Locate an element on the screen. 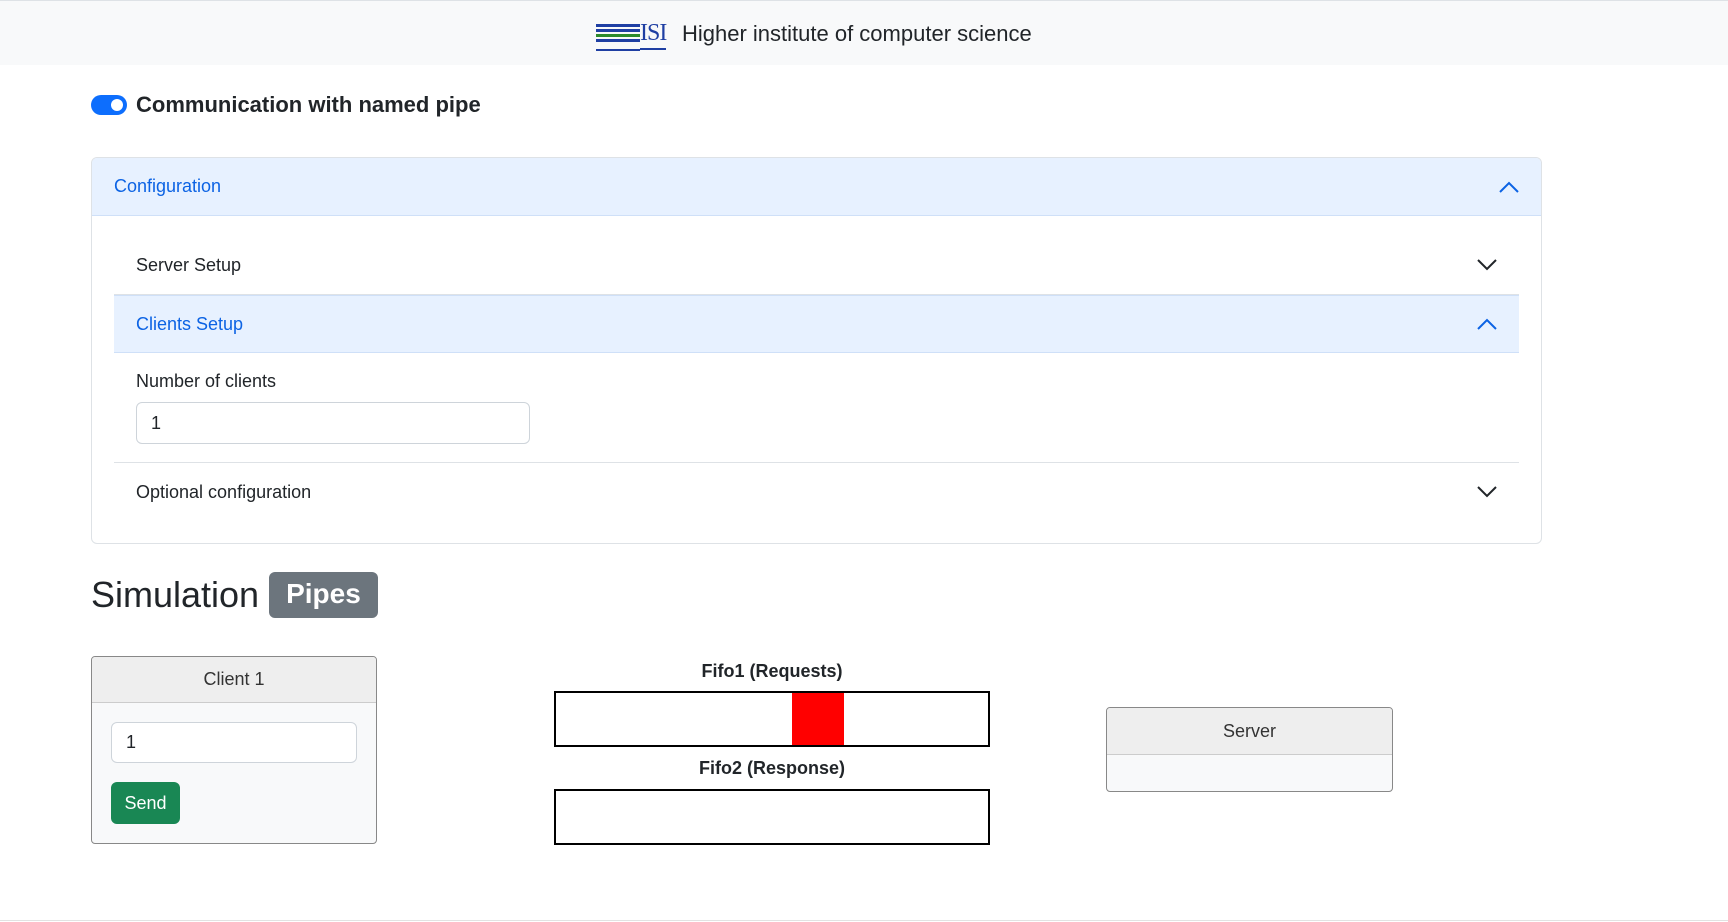 This screenshot has width=1728, height=922. optional-configuration-item: Optional configuration is located at coordinates (816, 492).